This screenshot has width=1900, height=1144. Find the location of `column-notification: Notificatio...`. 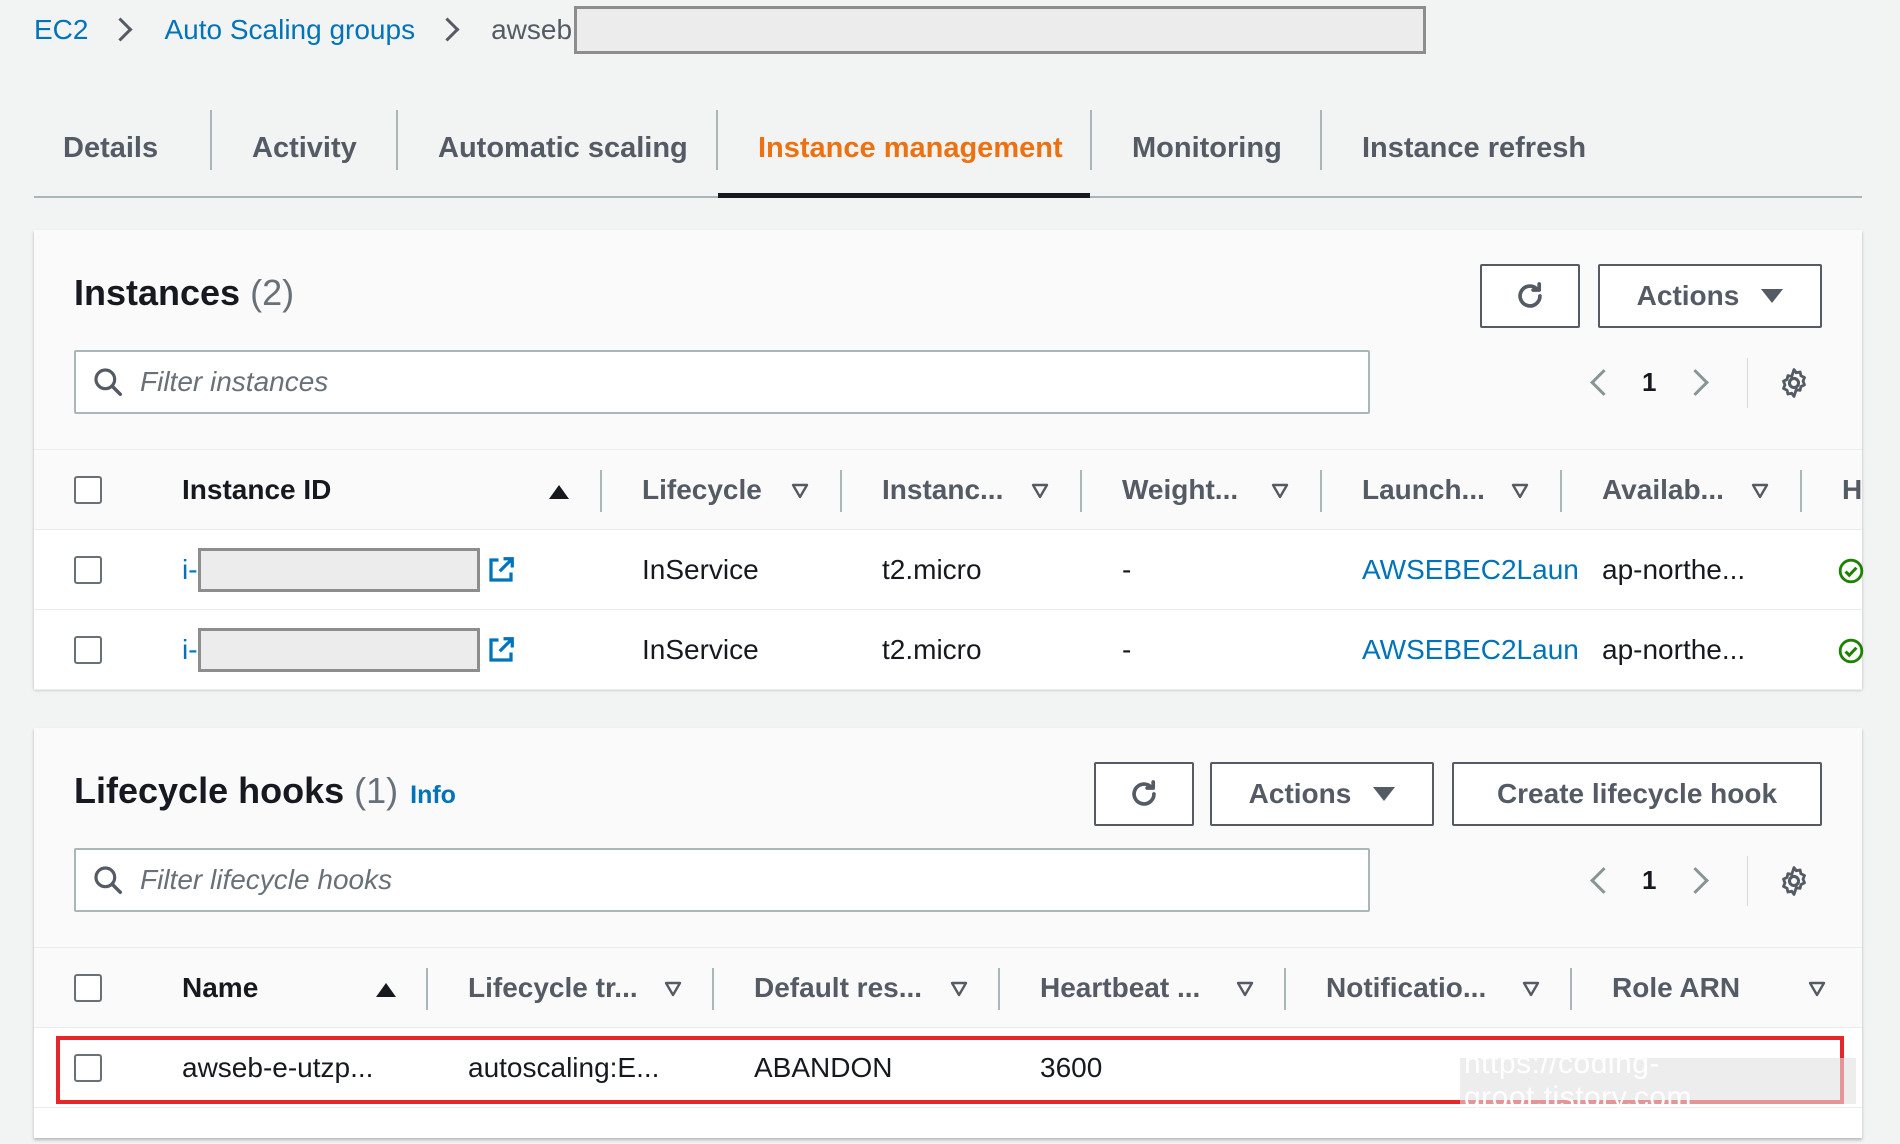

column-notification: Notificatio... is located at coordinates (1406, 988).